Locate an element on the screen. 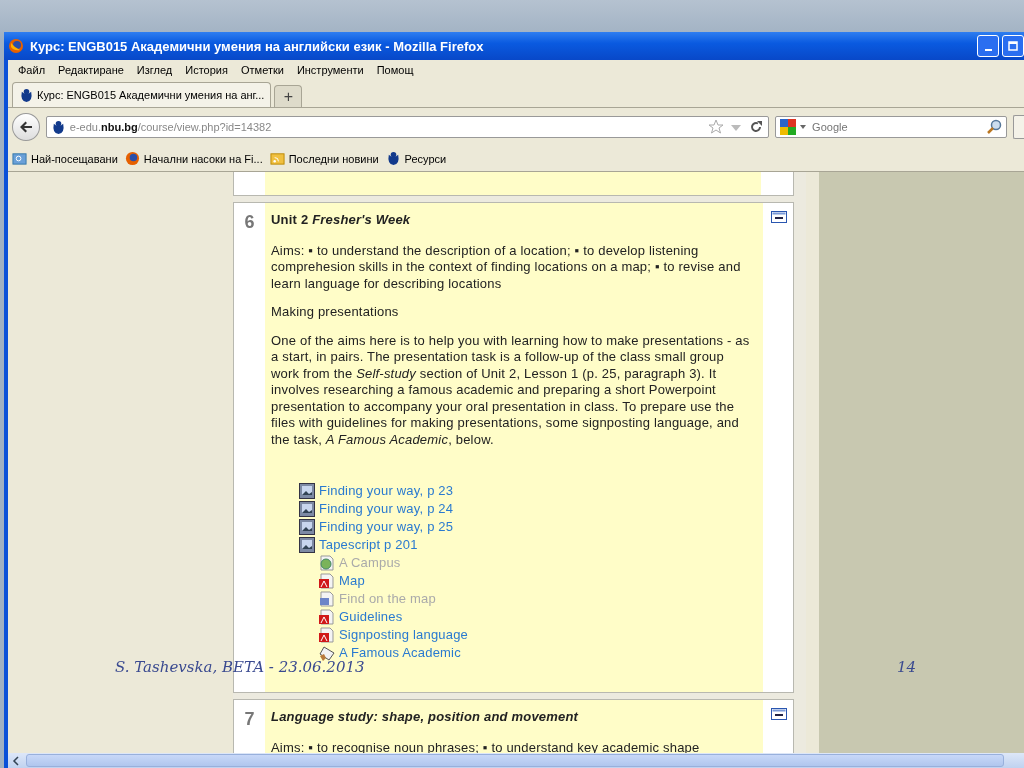 The image size is (1024, 768). window-title: Курс: ENGB015 Академични умения на английски език - Mozilla Firefox is located at coordinates (257, 46).